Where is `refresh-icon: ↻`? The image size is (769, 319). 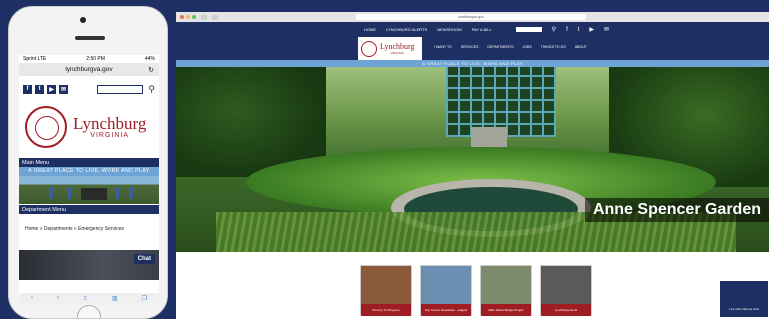
refresh-icon: ↻ is located at coordinates (151, 70).